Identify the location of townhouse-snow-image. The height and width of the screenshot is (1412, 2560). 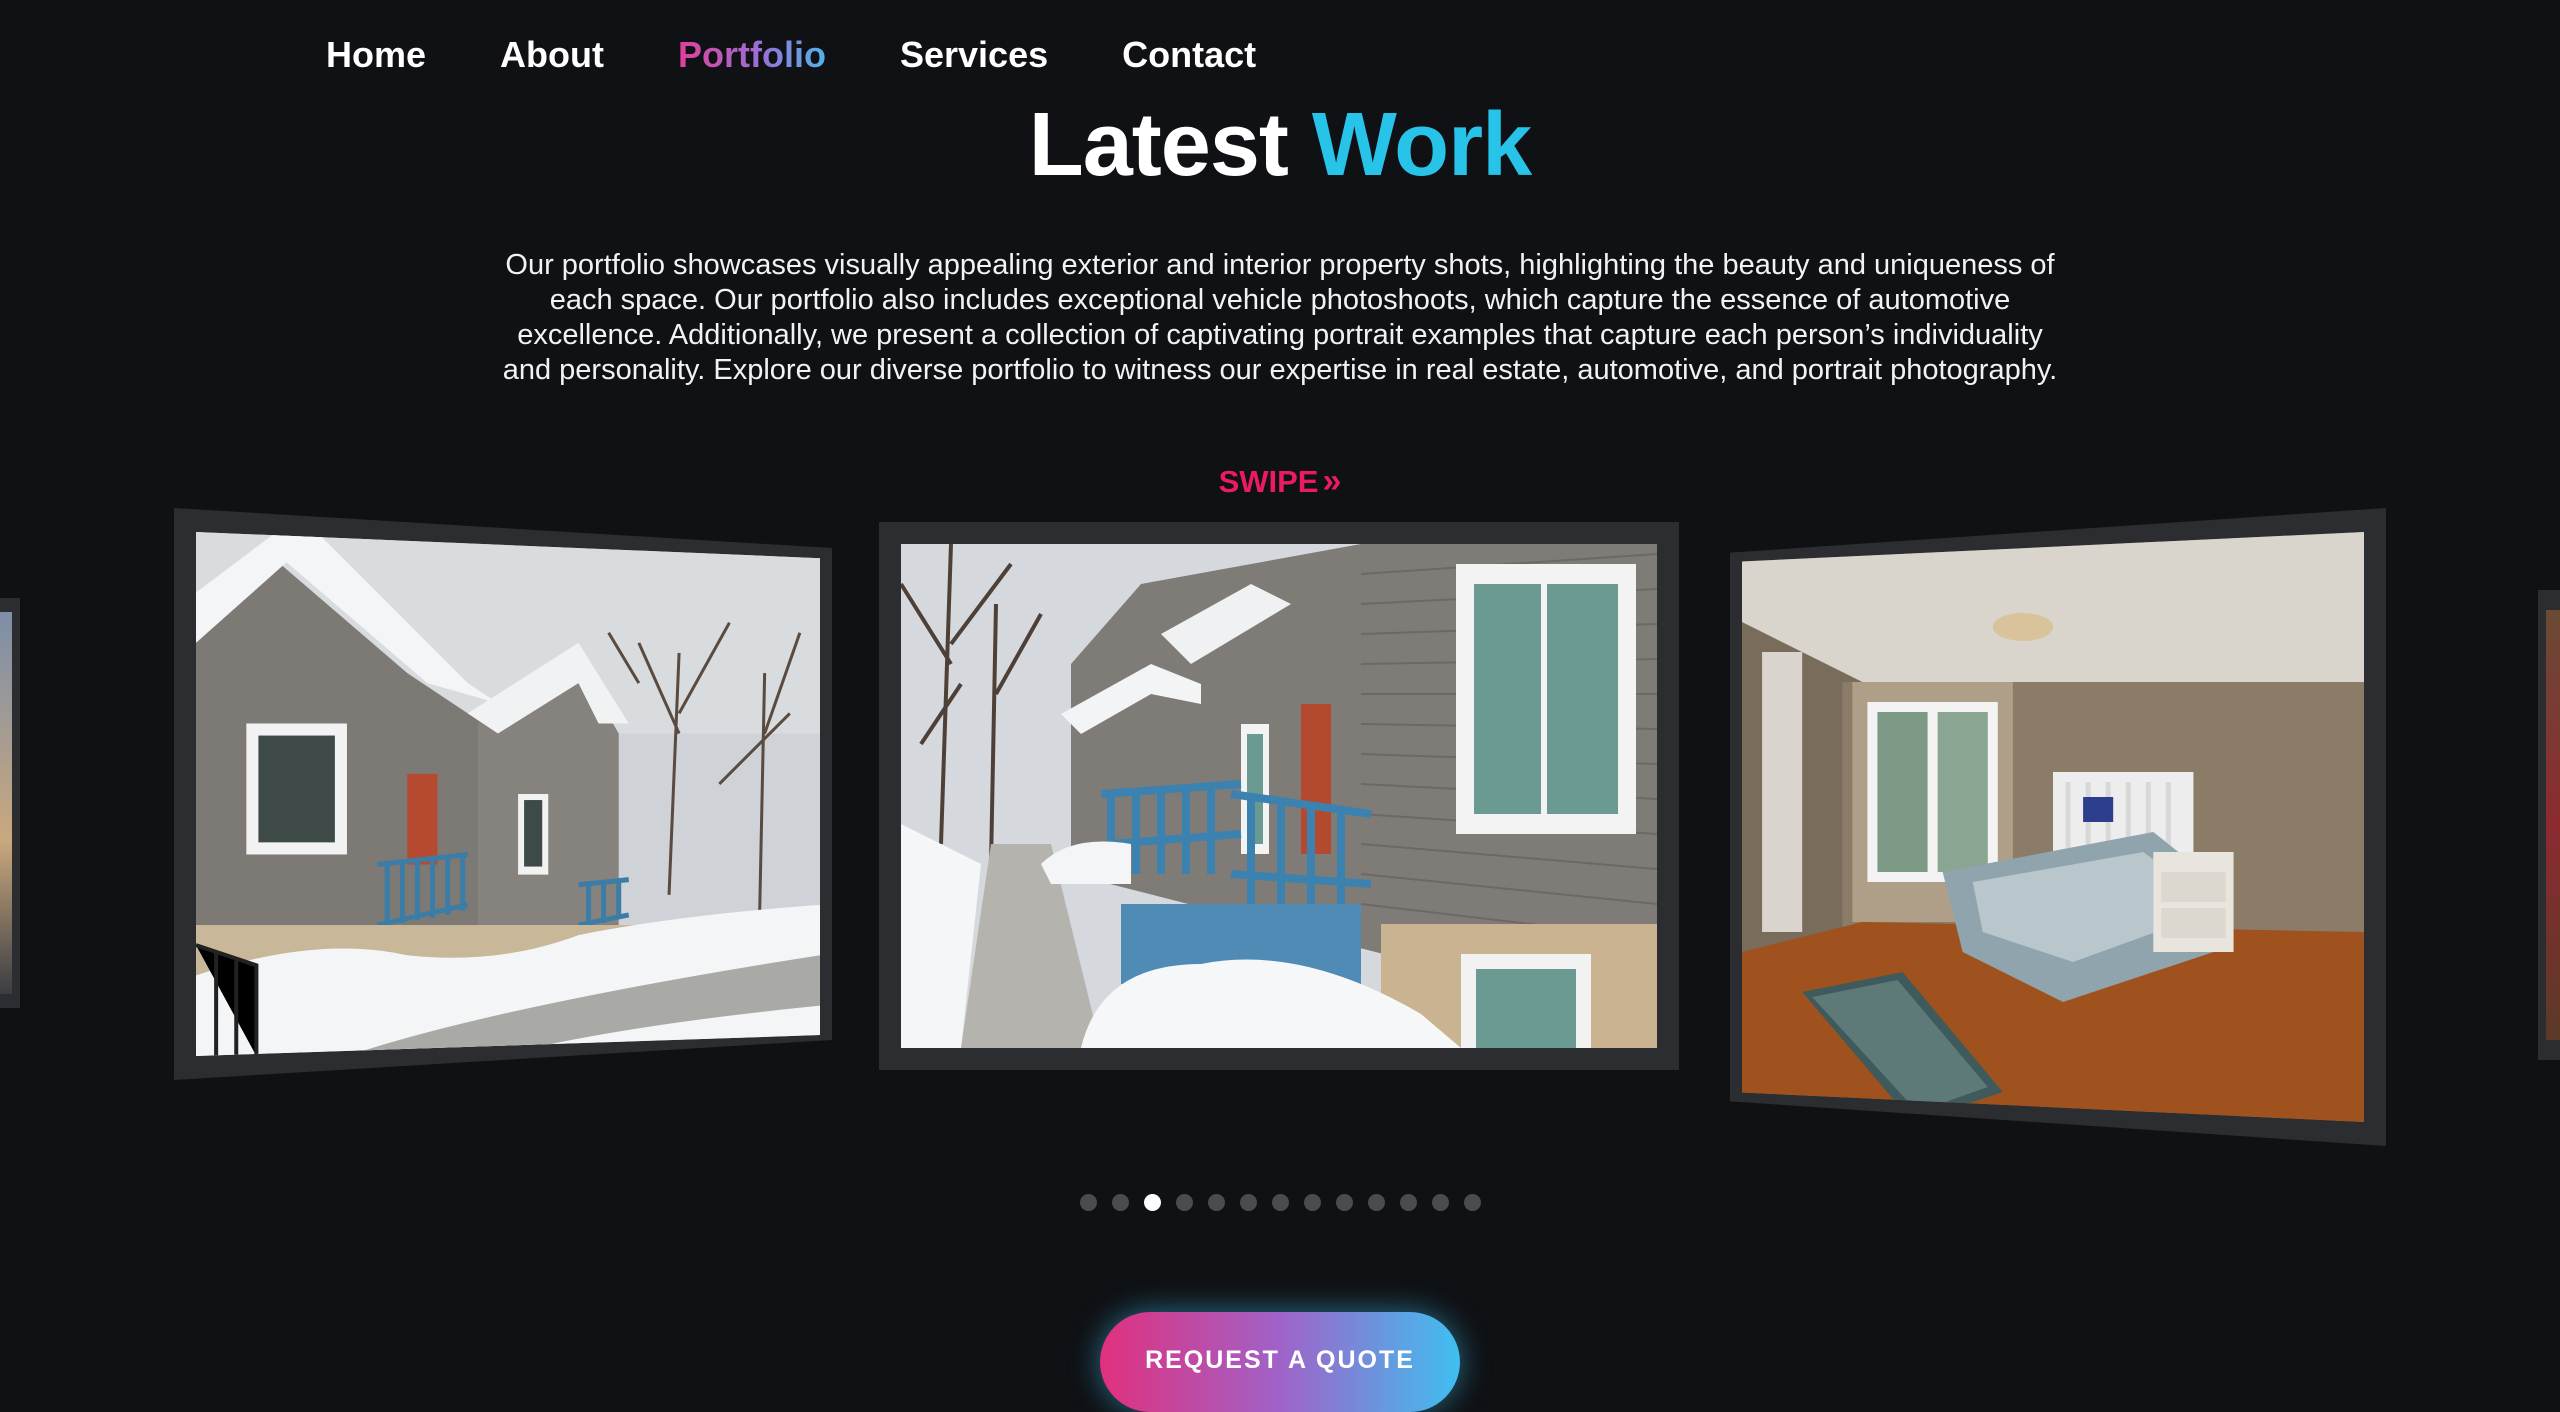
(508, 794).